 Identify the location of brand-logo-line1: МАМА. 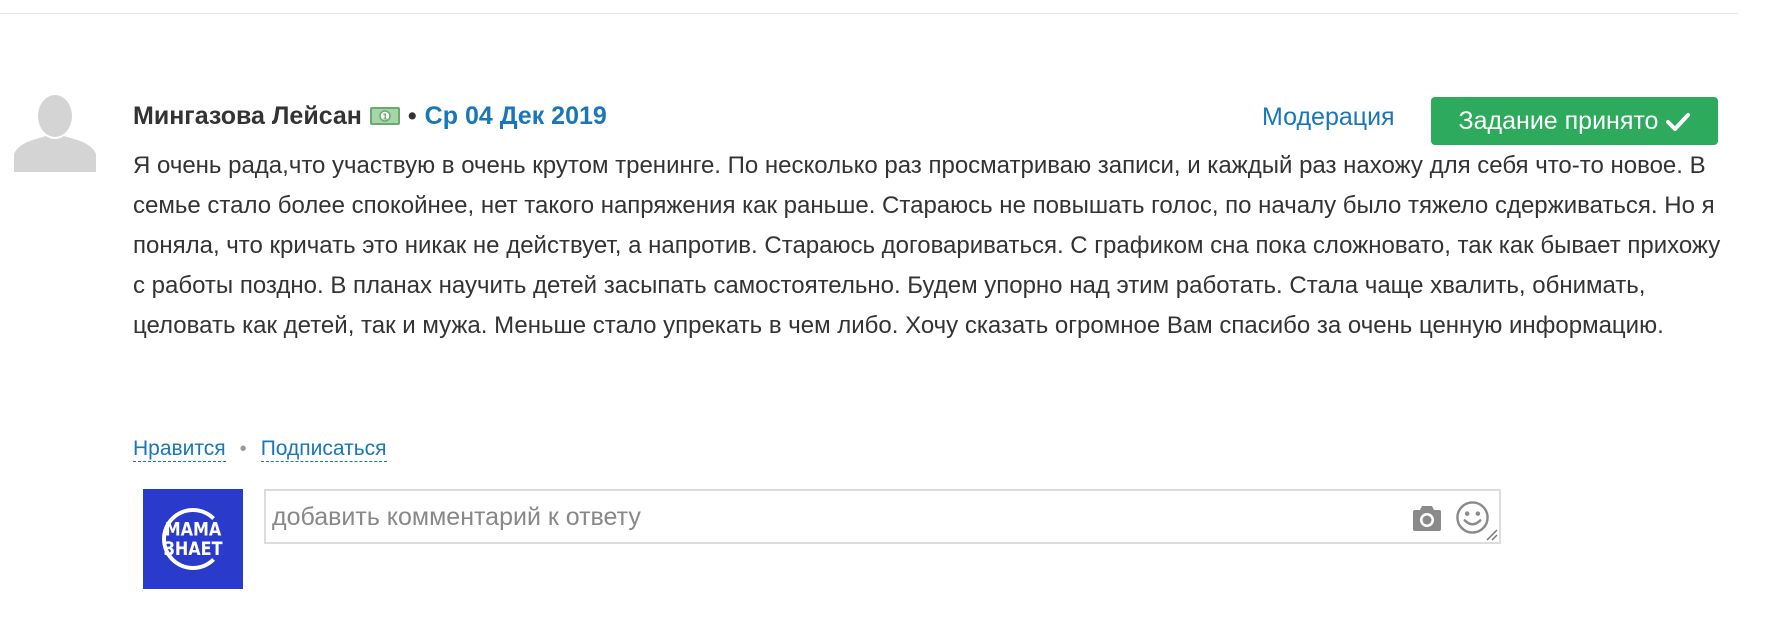
(193, 529).